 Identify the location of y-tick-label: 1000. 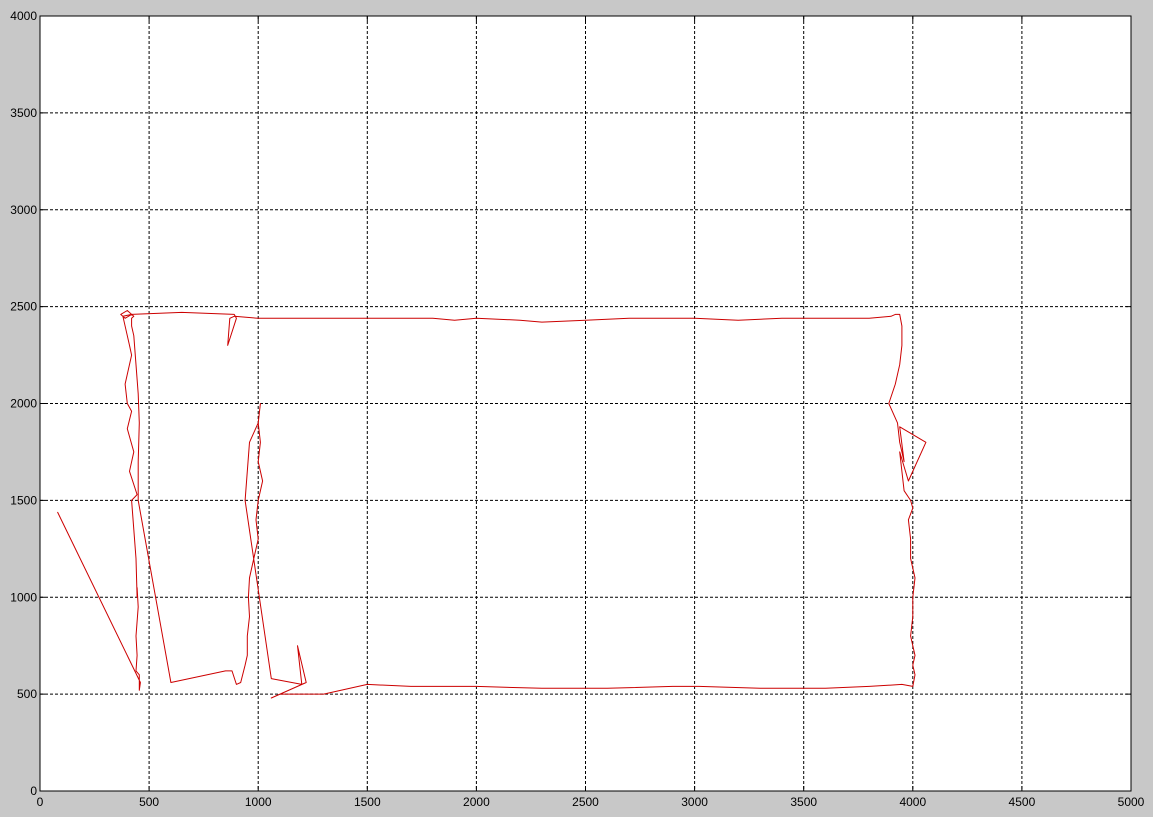
(23, 597).